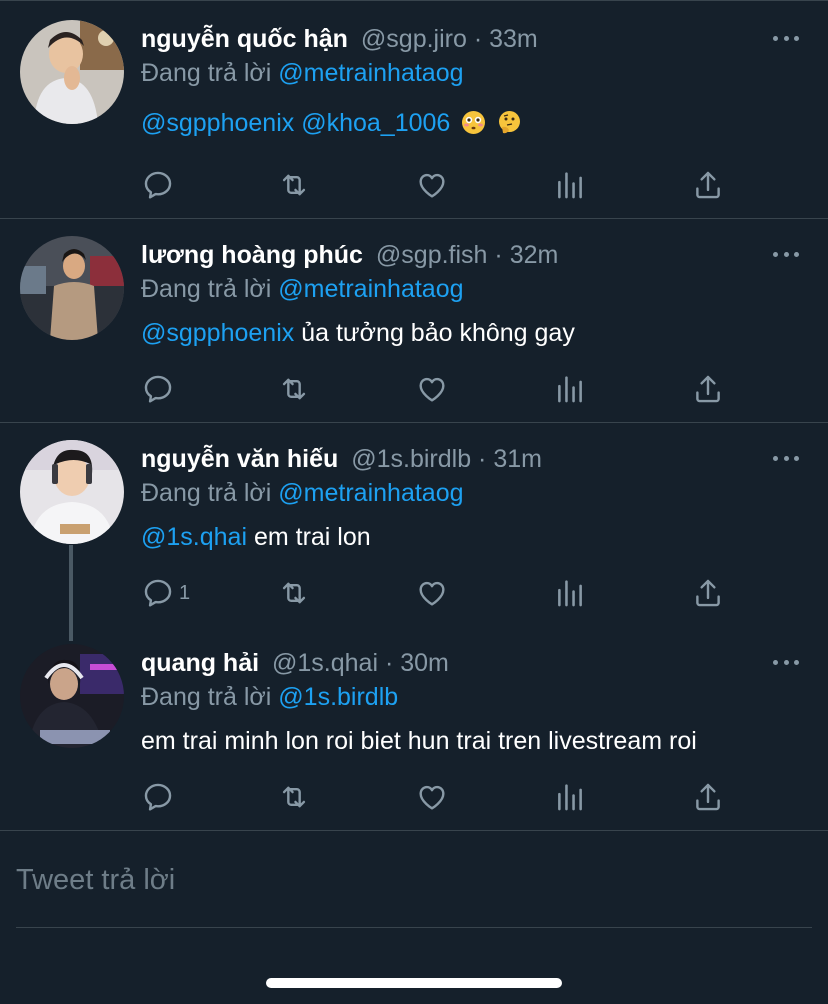  I want to click on display-name: quang hải, so click(200, 663).